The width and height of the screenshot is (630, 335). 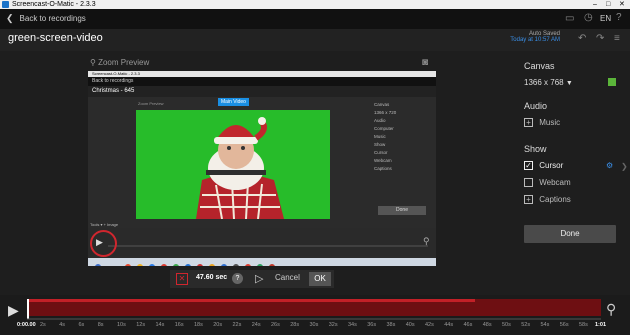 I want to click on project-name: green-screen-video, so click(x=55, y=38).